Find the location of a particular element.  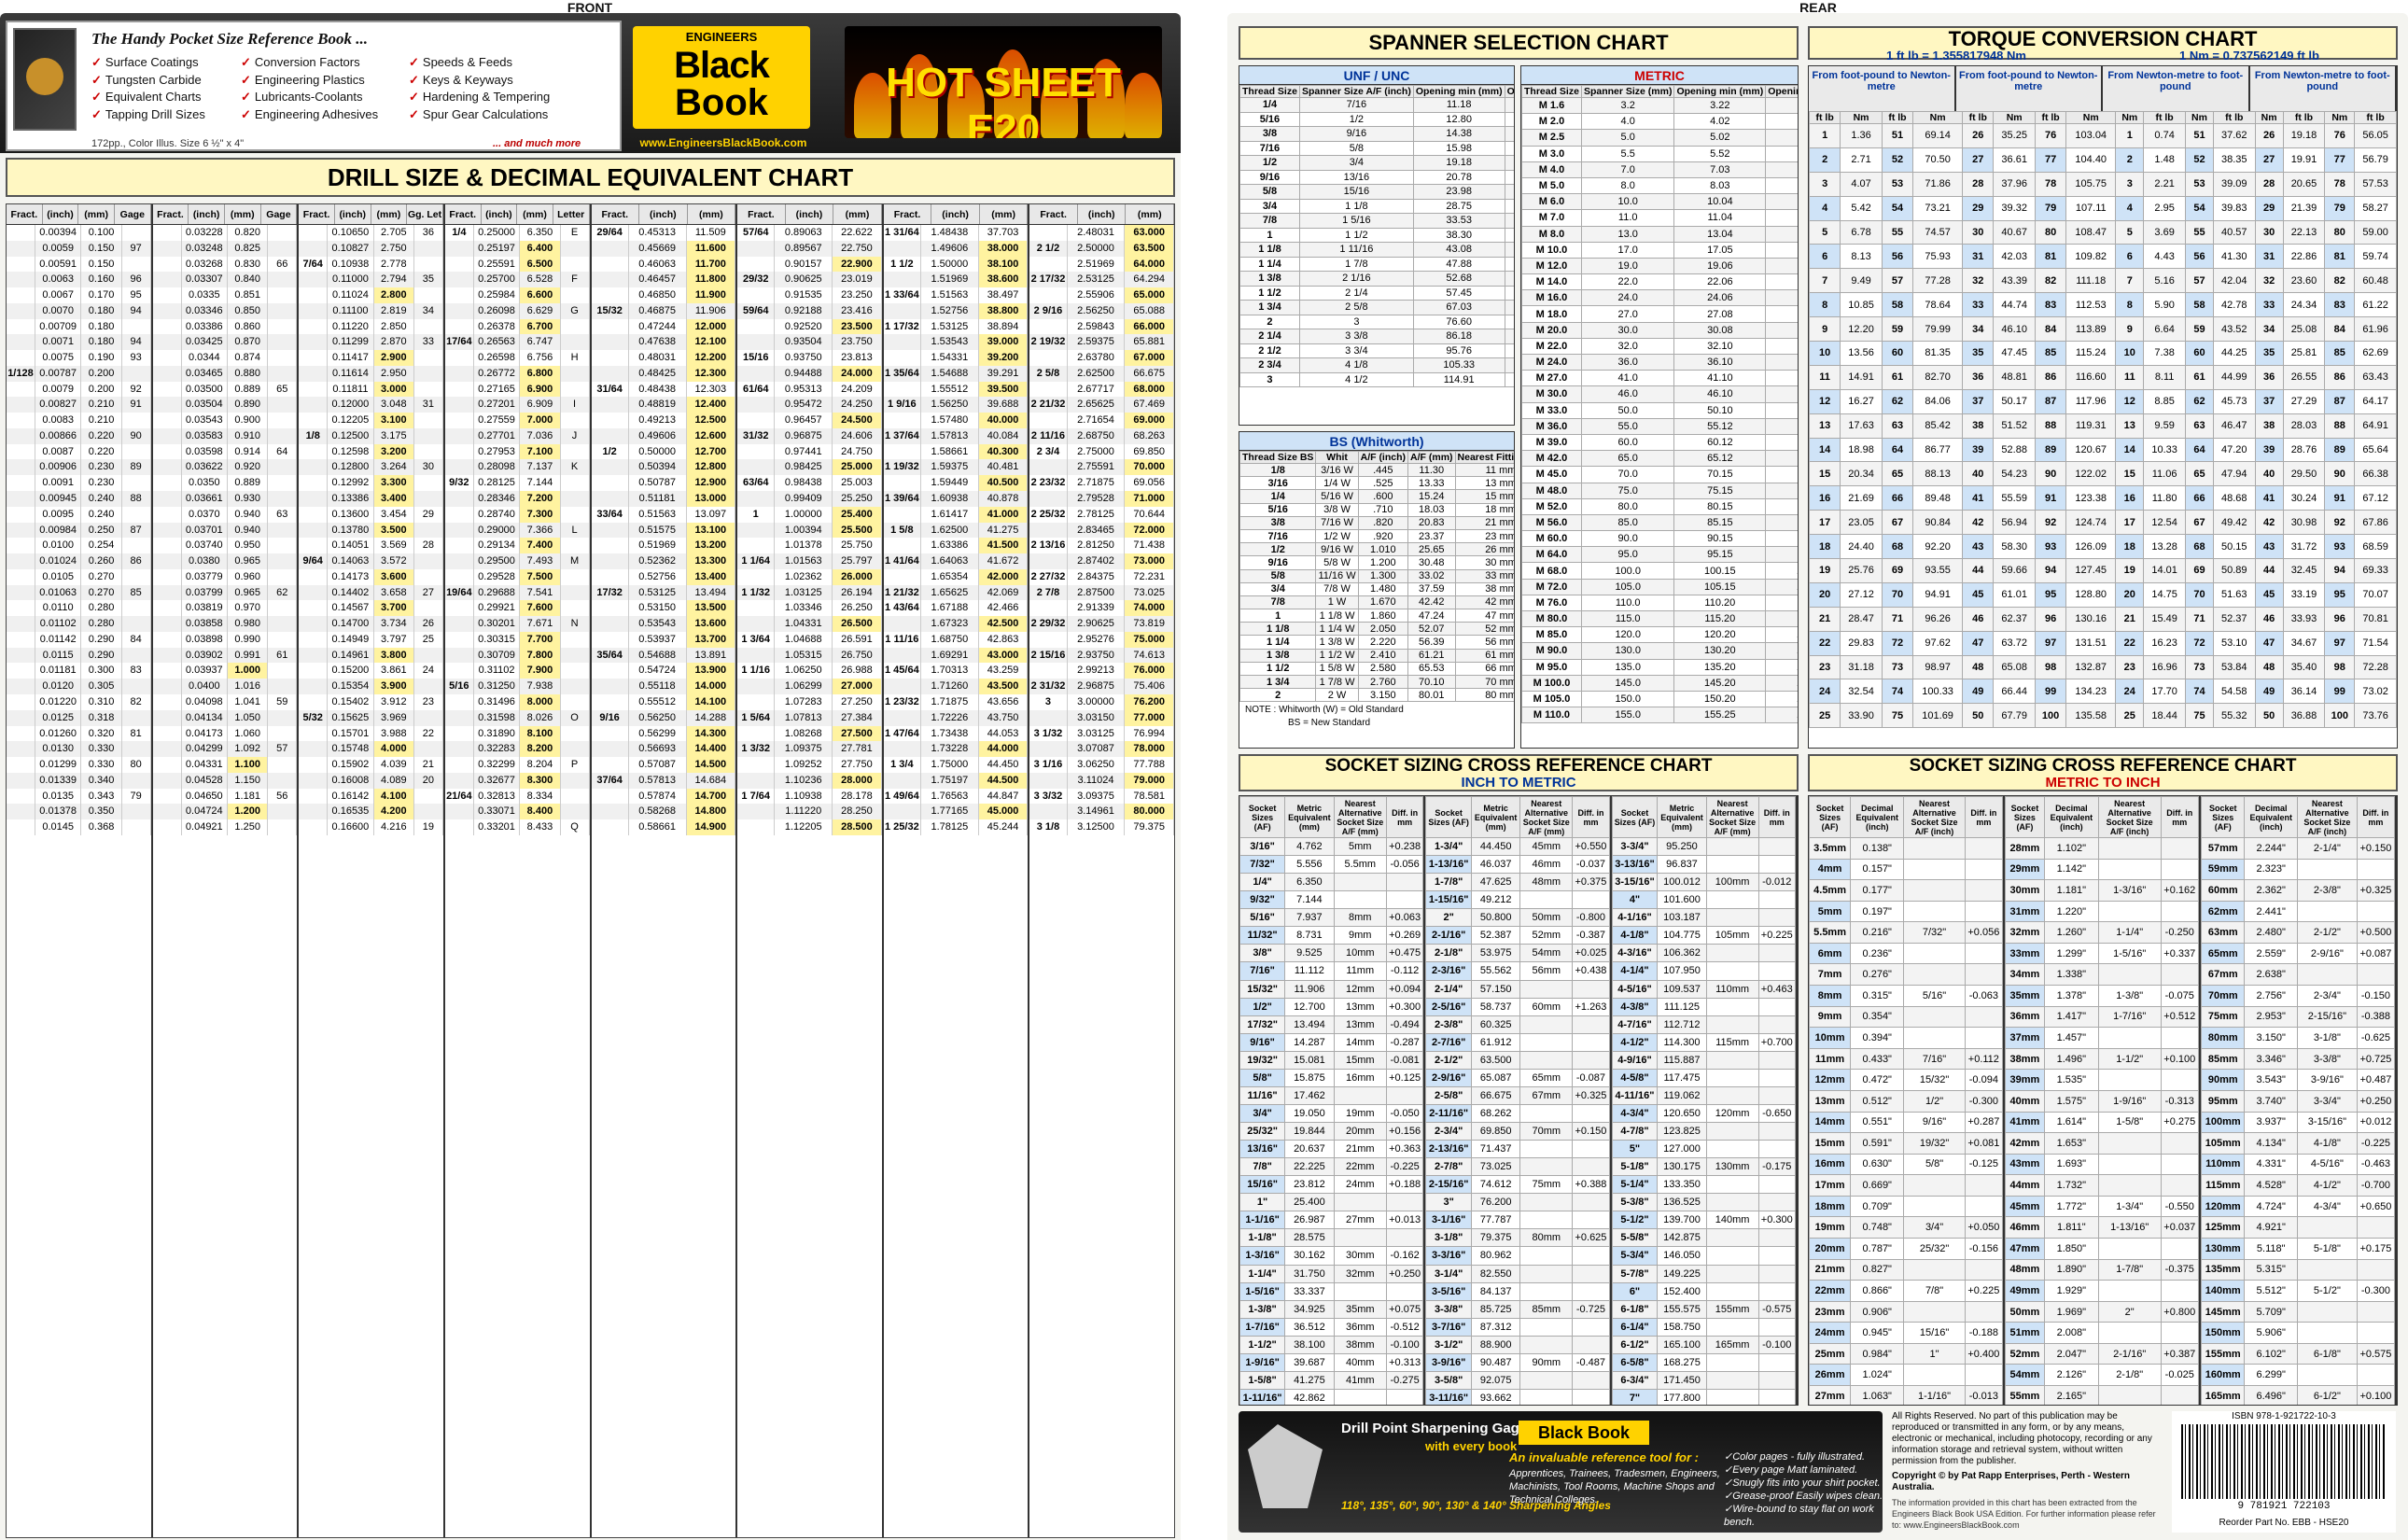

table-cell: 0.52362 is located at coordinates (658, 561).